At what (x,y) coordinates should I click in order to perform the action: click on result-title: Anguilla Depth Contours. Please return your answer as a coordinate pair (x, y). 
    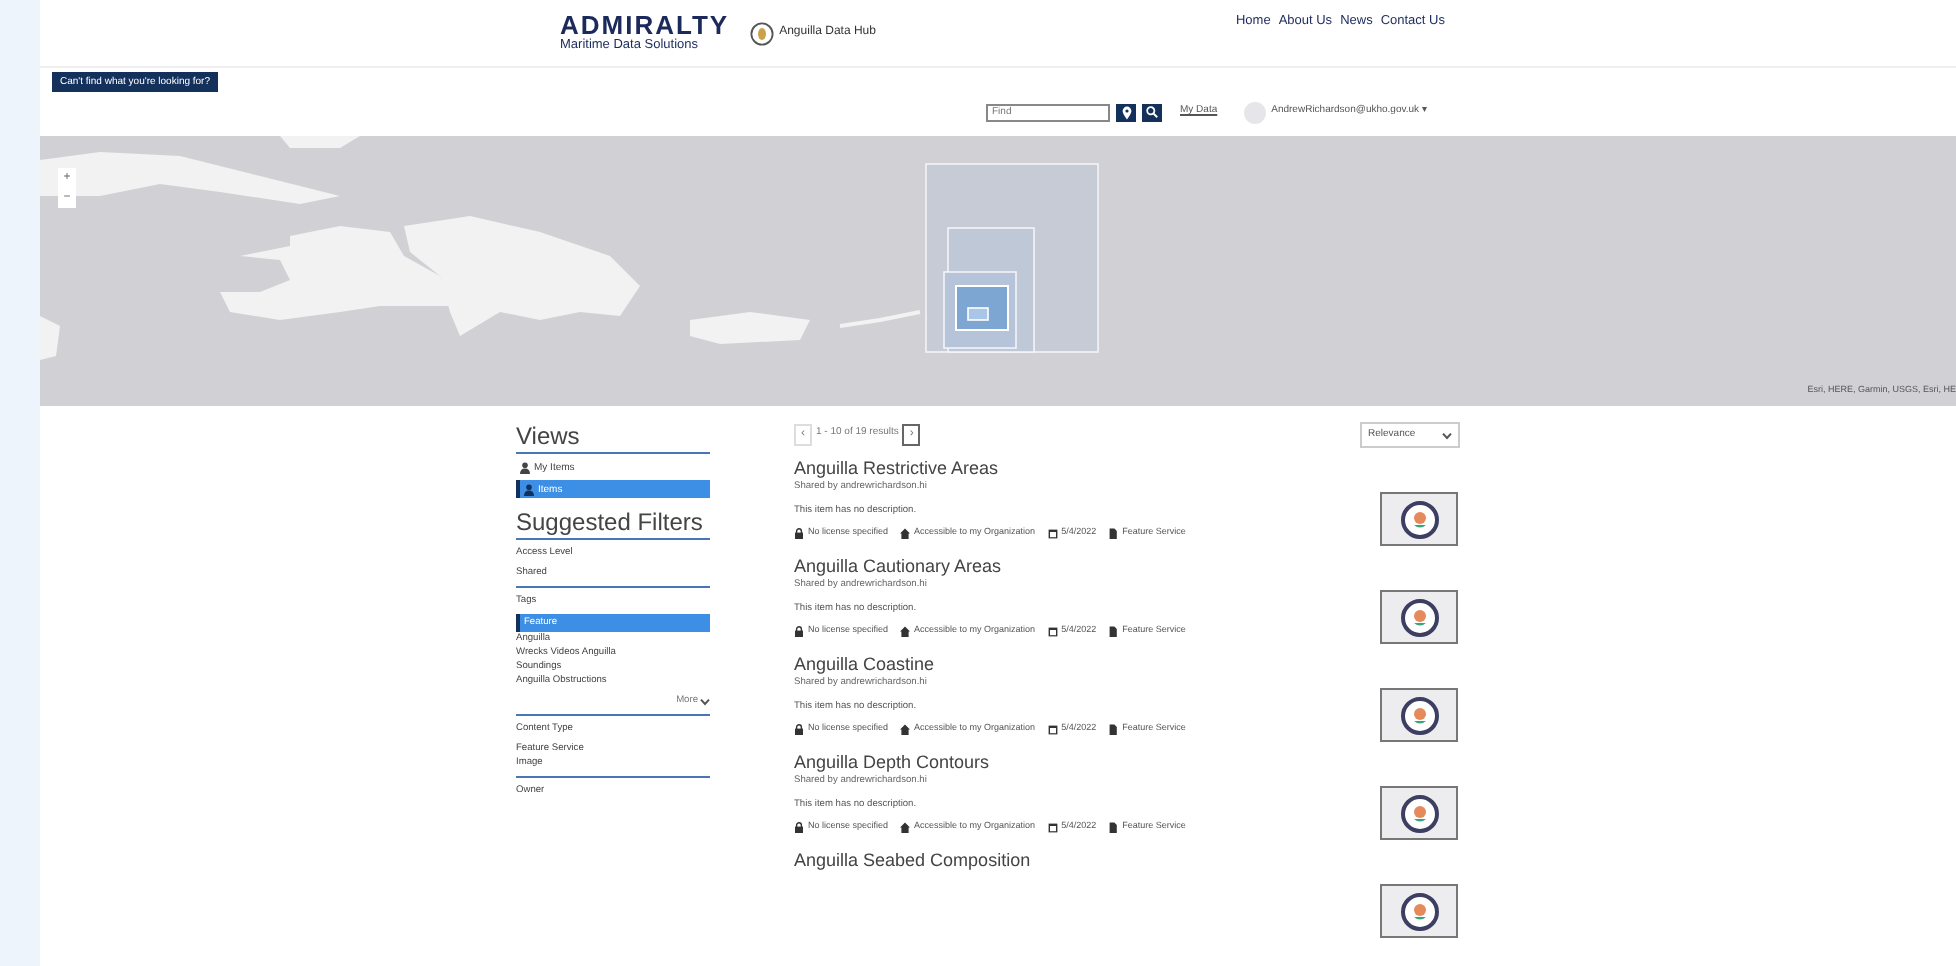
    Looking at the image, I should click on (1019, 764).